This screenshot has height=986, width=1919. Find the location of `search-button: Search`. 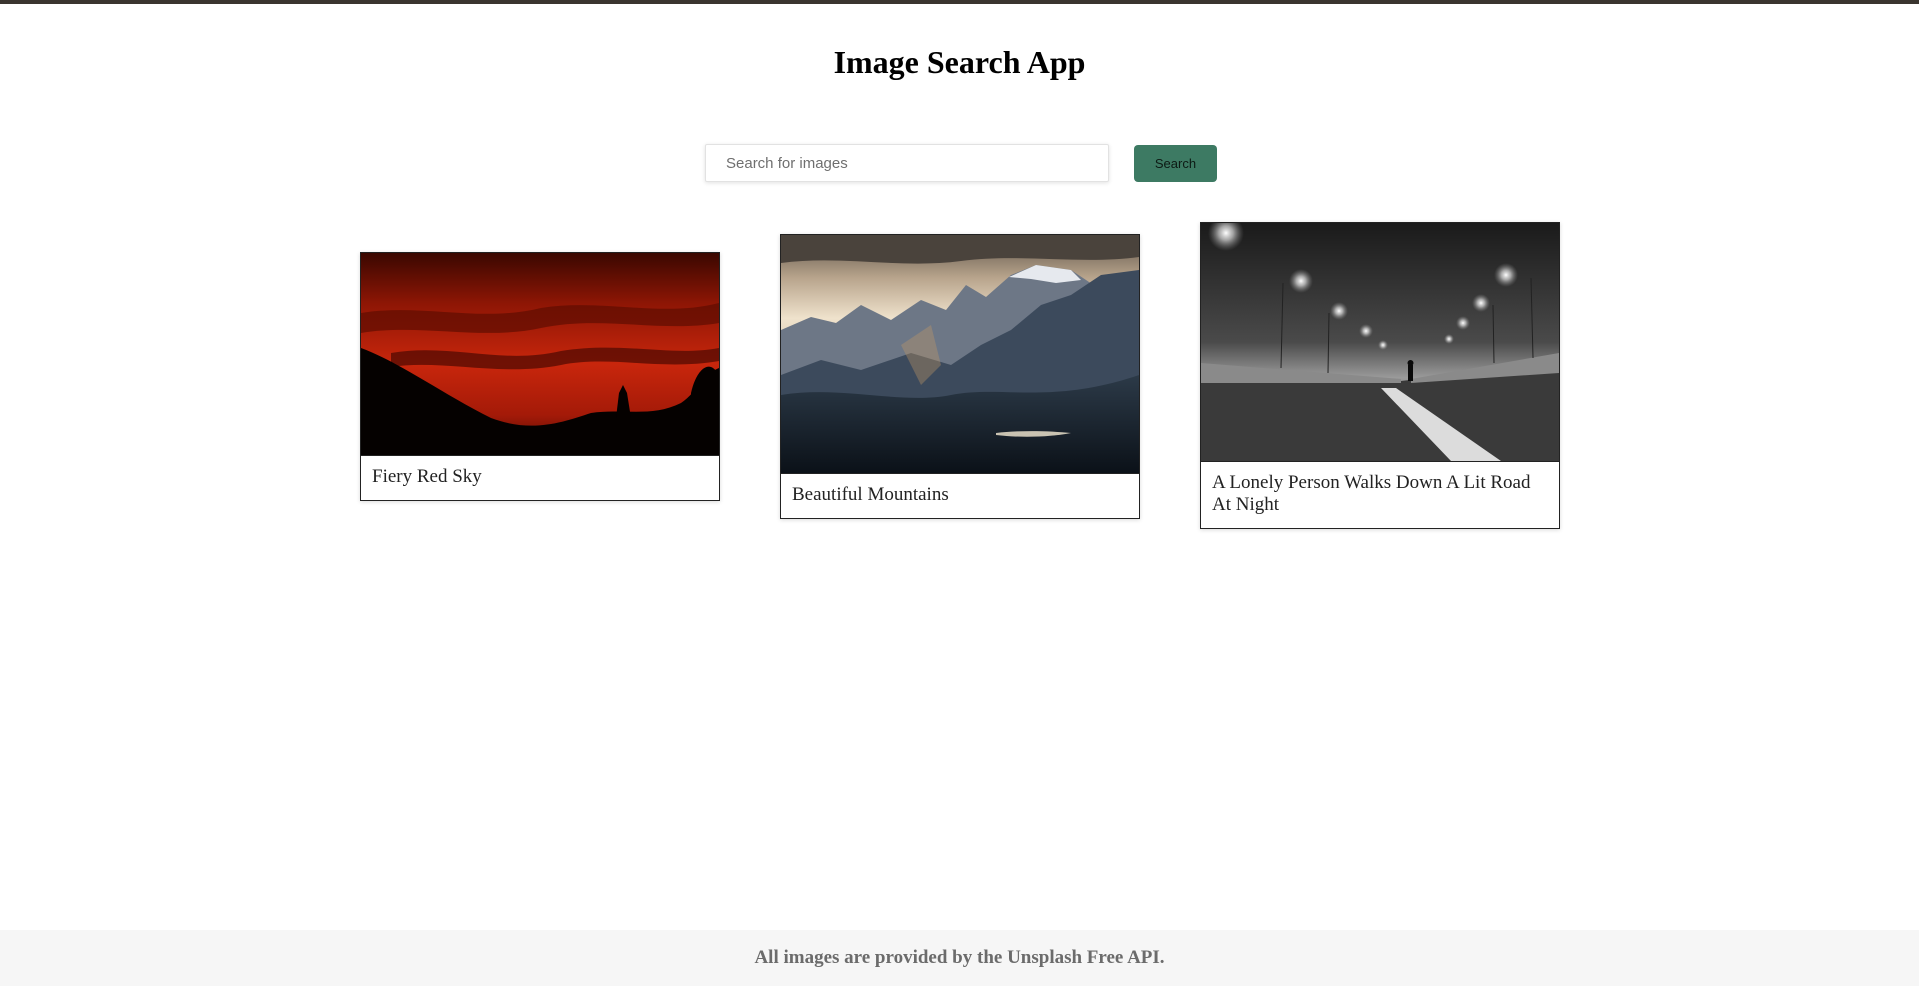

search-button: Search is located at coordinates (1175, 163).